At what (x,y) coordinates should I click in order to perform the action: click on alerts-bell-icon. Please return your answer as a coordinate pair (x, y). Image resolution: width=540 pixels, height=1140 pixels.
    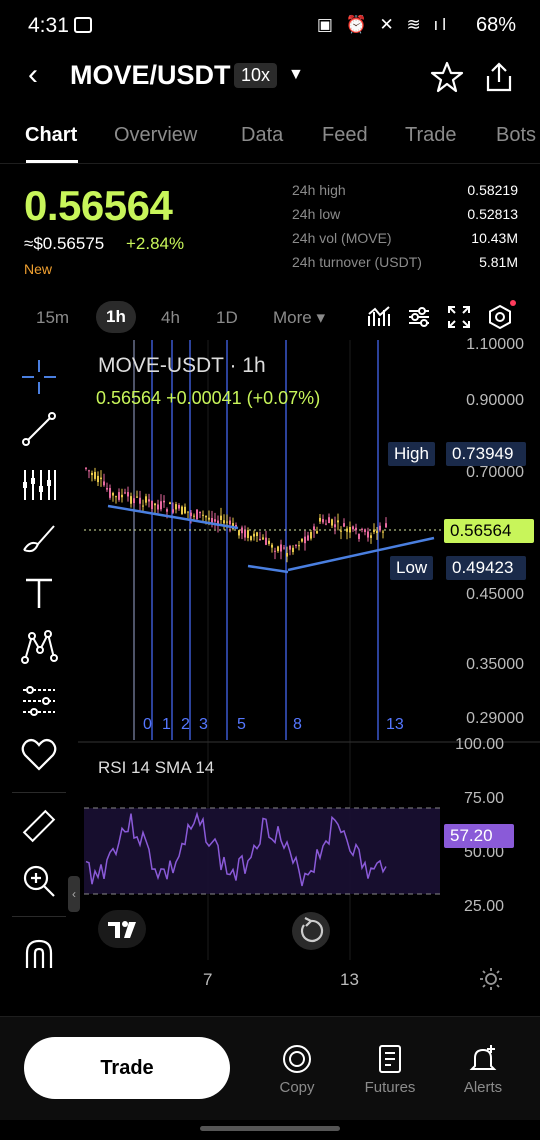
    Looking at the image, I should click on (483, 1057).